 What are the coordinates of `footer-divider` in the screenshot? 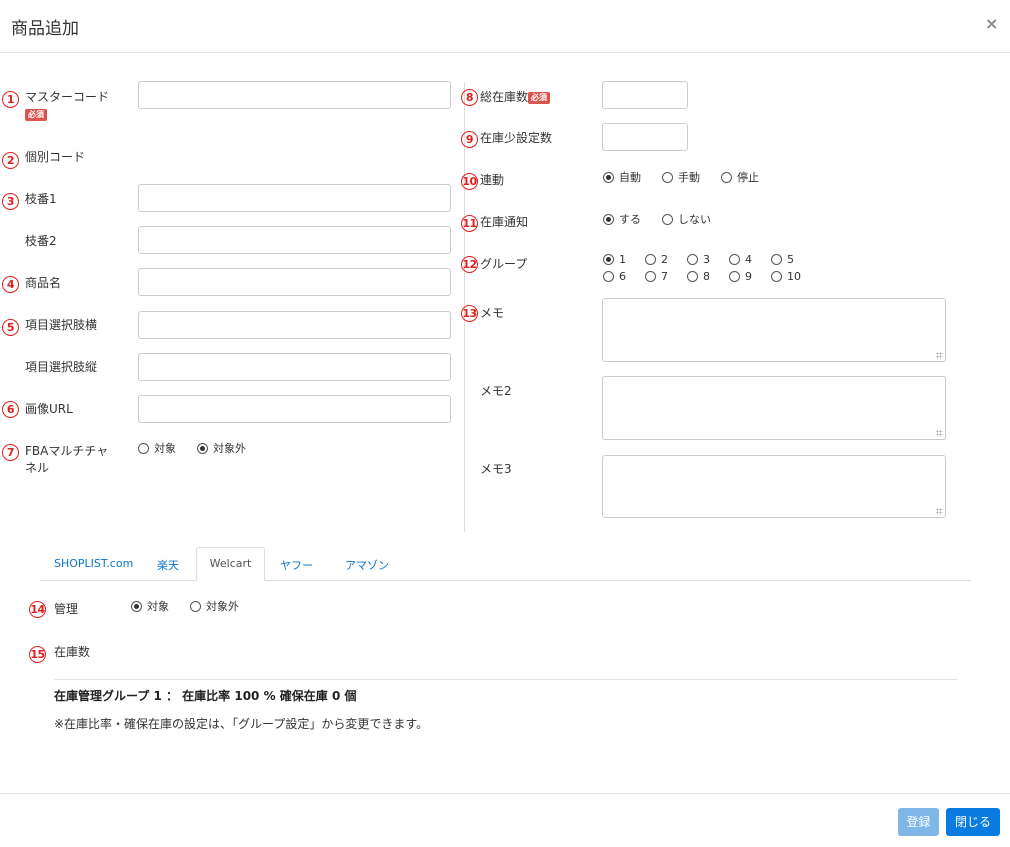 It's located at (505, 793).